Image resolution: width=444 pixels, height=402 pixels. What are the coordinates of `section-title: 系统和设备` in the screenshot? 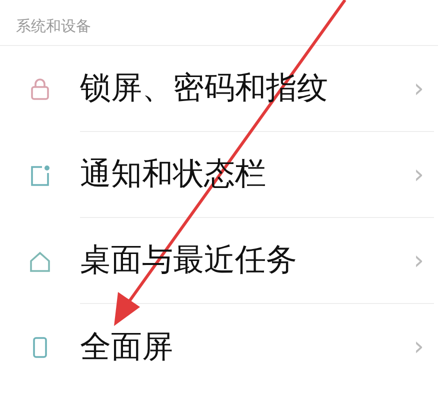 It's located at (53, 26).